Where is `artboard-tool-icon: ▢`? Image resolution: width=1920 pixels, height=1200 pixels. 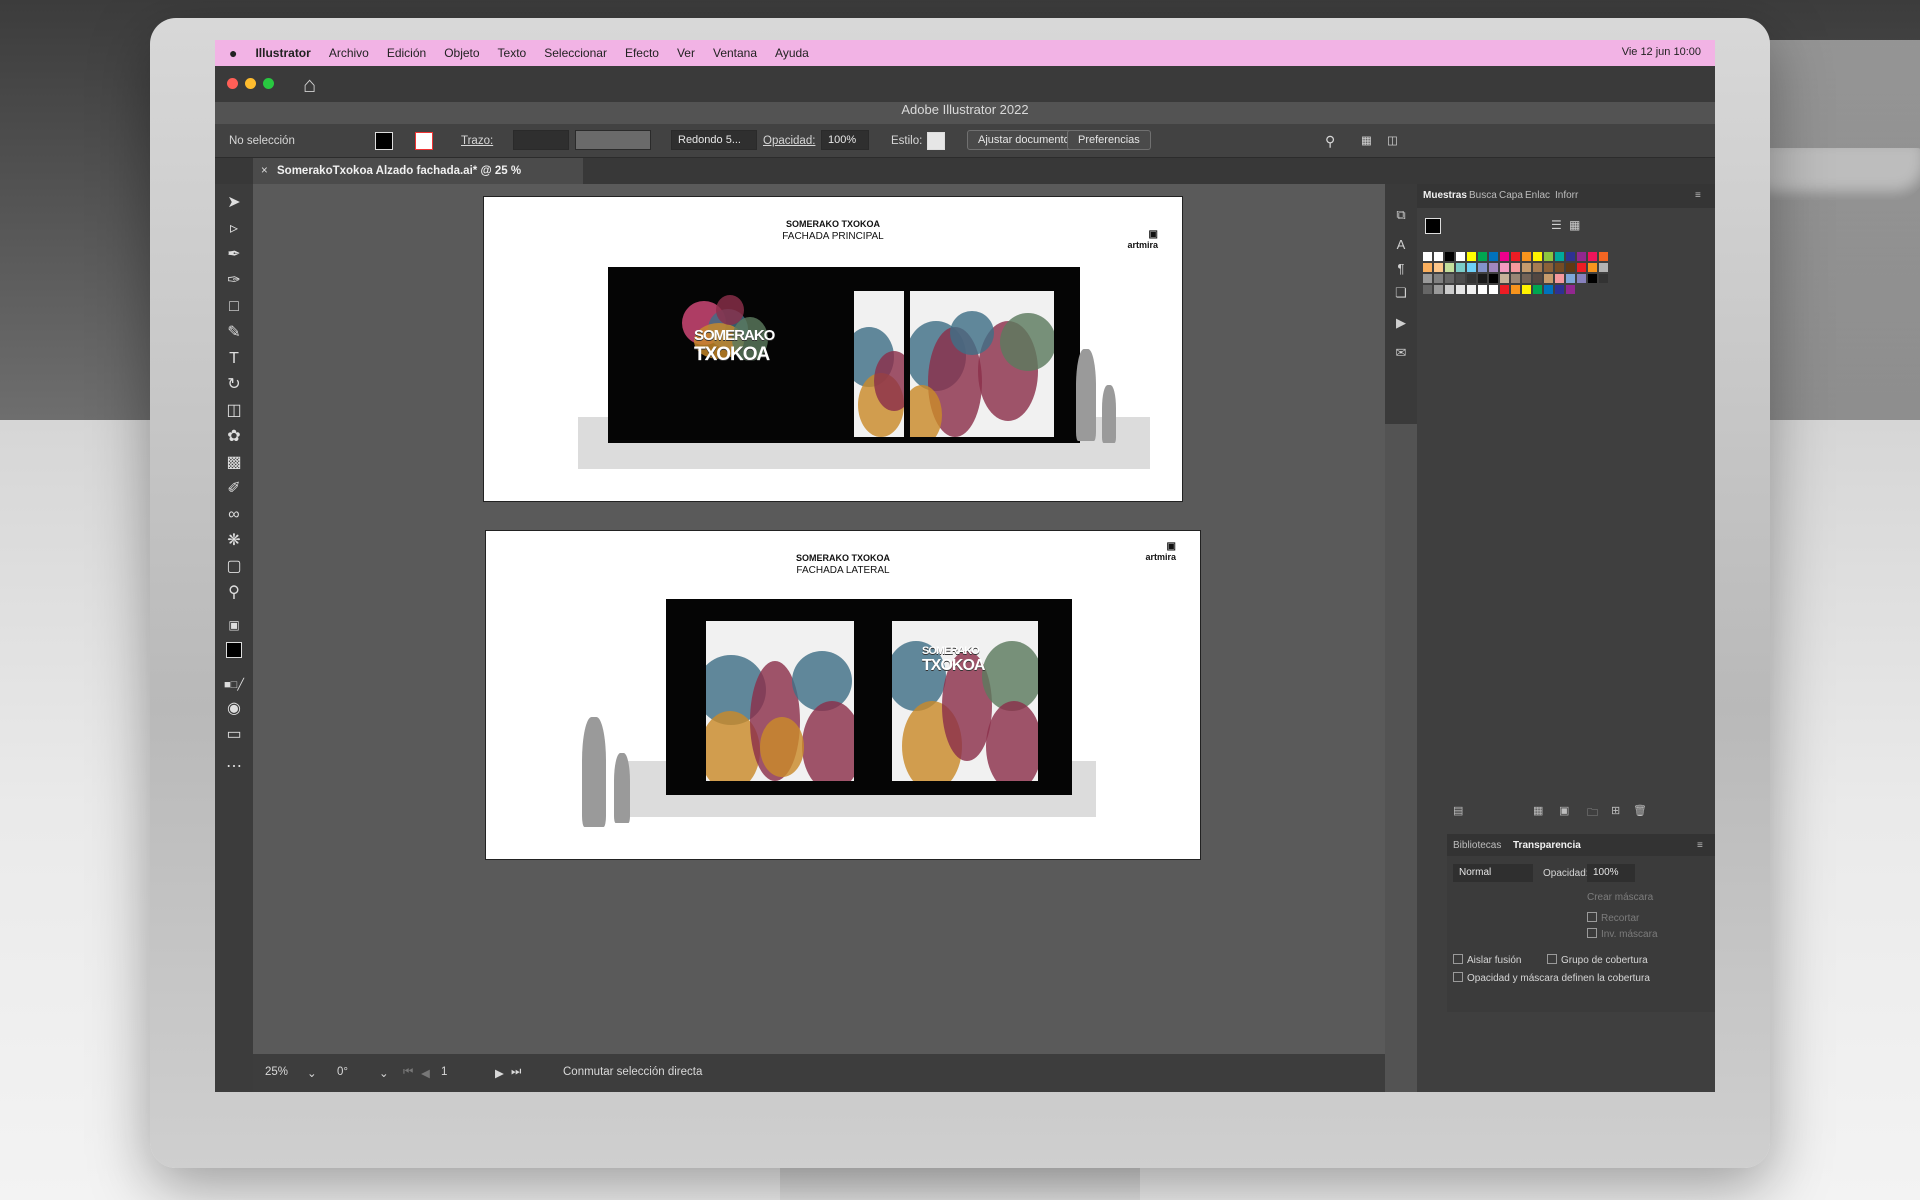
artboard-tool-icon: ▢ is located at coordinates (234, 567).